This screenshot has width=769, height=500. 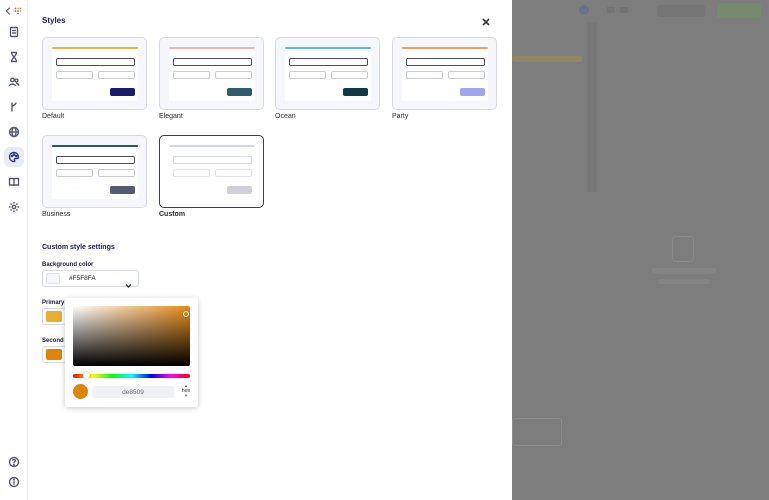 What do you see at coordinates (400, 116) in the screenshot?
I see `style-label-party: Party` at bounding box center [400, 116].